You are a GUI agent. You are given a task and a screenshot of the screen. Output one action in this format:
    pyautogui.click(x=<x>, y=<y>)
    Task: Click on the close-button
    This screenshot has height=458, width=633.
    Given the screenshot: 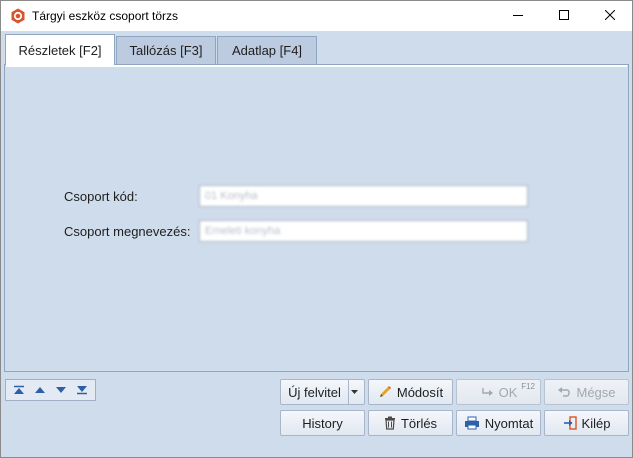 What is the action you would take?
    pyautogui.click(x=610, y=16)
    